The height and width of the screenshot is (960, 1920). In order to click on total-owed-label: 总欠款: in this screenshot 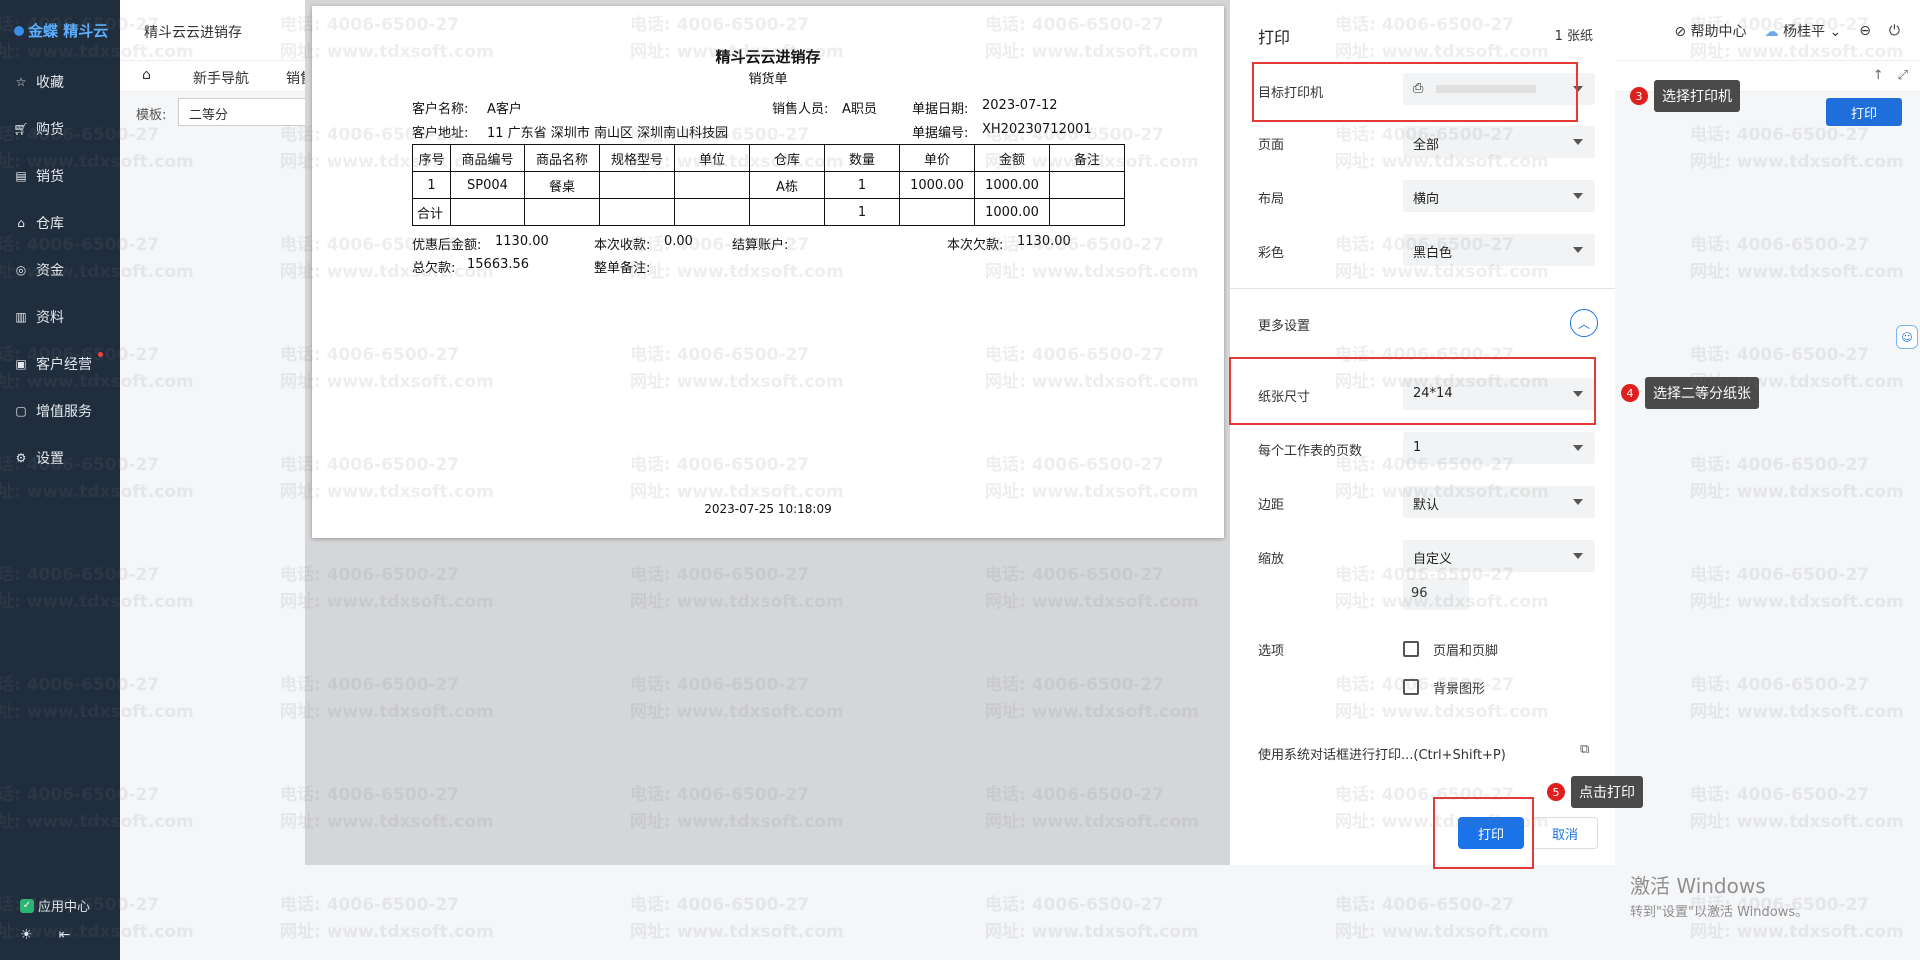, I will do `click(434, 268)`.